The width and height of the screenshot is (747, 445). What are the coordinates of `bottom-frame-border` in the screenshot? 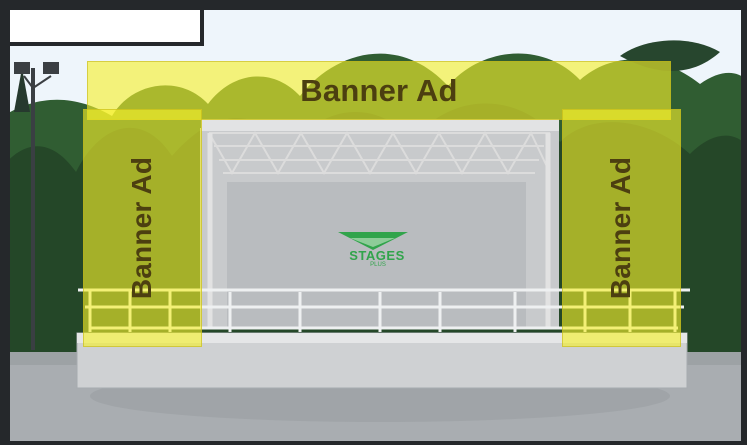 It's located at (373, 443).